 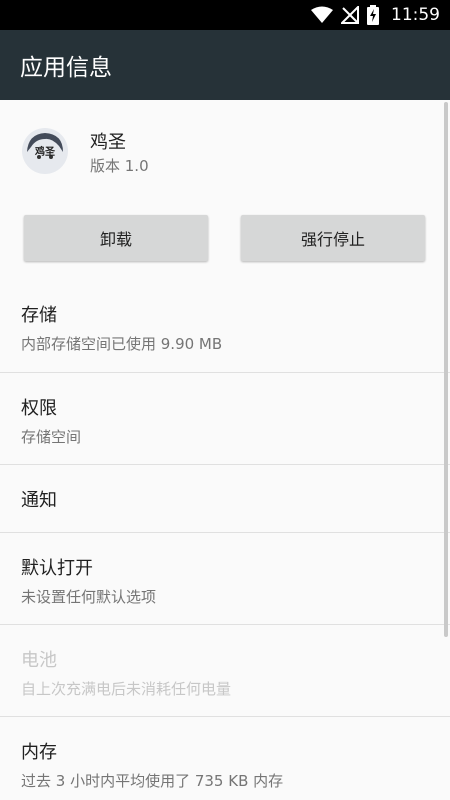 What do you see at coordinates (225, 672) in the screenshot?
I see `battery-item: 电池 自上次充满电后未消耗任何电量` at bounding box center [225, 672].